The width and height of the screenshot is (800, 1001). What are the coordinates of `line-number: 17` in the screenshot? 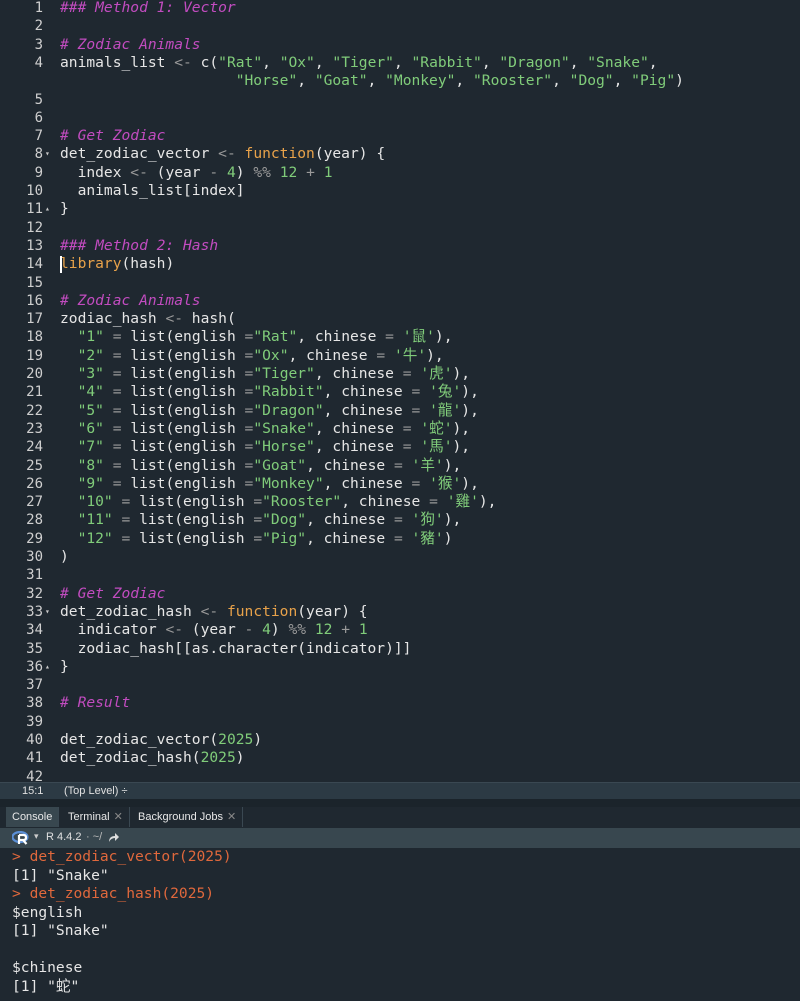 It's located at (34, 319).